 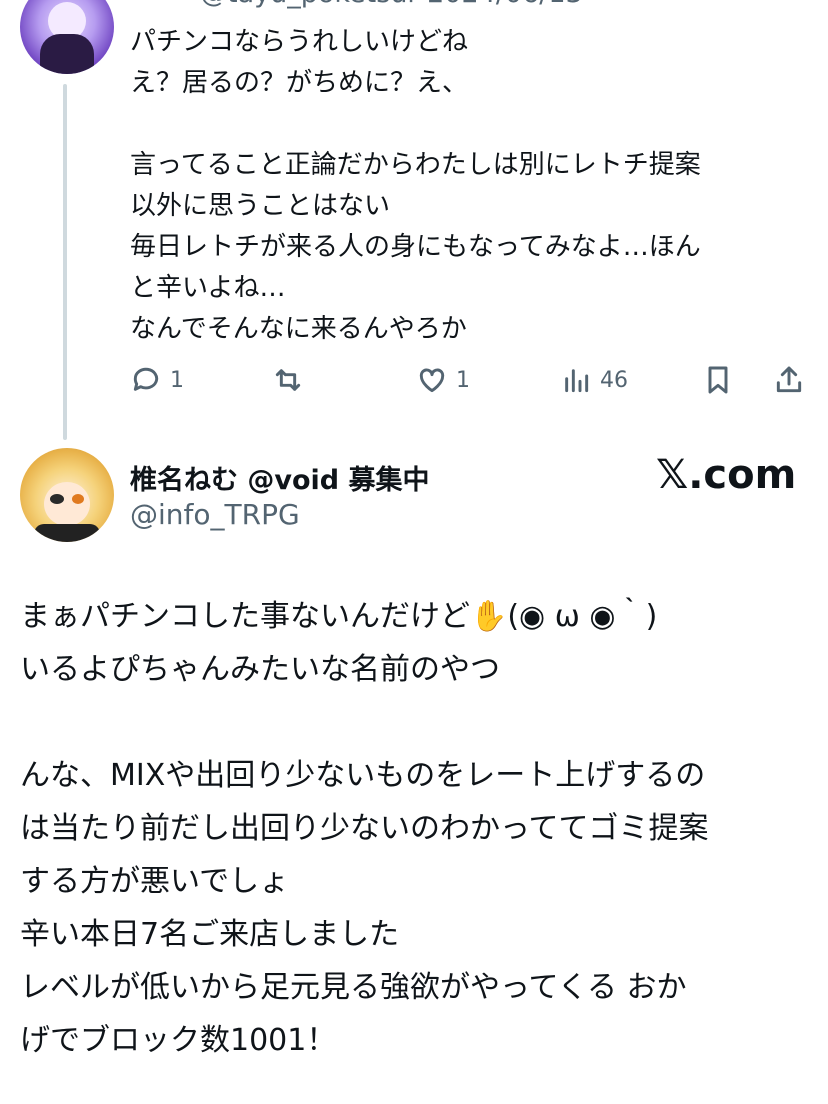 What do you see at coordinates (726, 475) in the screenshot?
I see `x-logo: 𝕏.com` at bounding box center [726, 475].